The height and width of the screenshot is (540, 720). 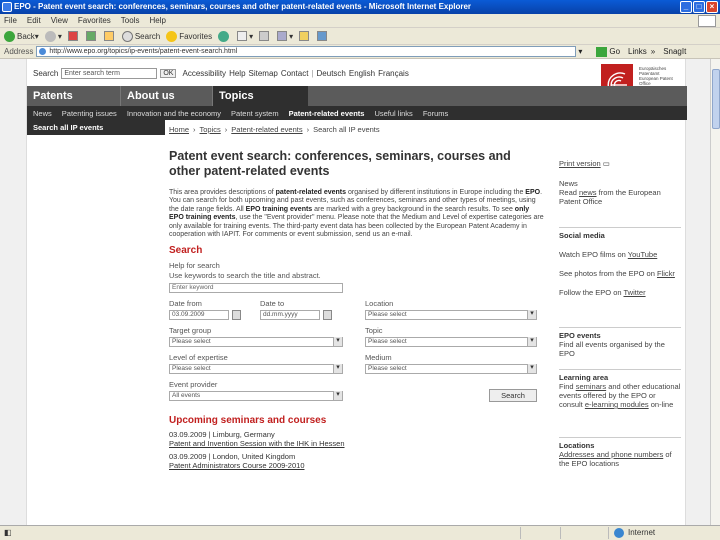 What do you see at coordinates (7, 7) in the screenshot?
I see `ie-icon` at bounding box center [7, 7].